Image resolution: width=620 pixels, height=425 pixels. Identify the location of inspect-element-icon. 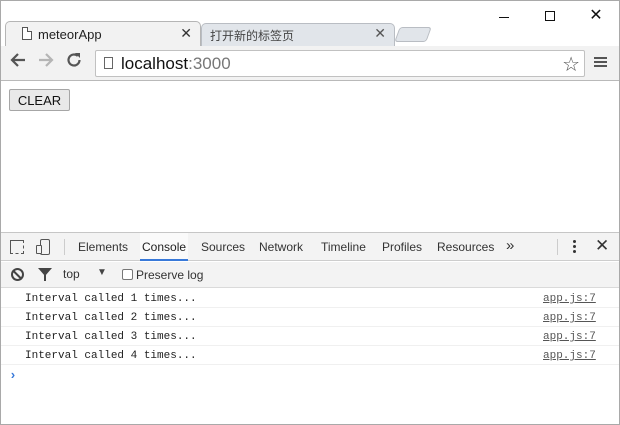
(17, 247).